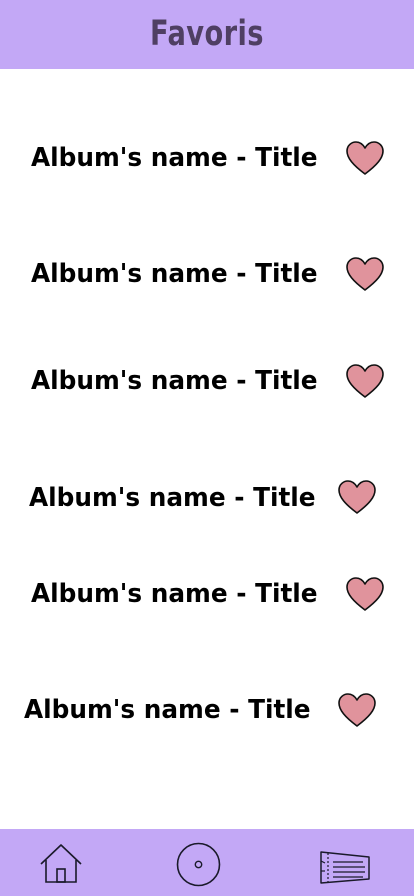  I want to click on bottom-nav, so click(207, 862).